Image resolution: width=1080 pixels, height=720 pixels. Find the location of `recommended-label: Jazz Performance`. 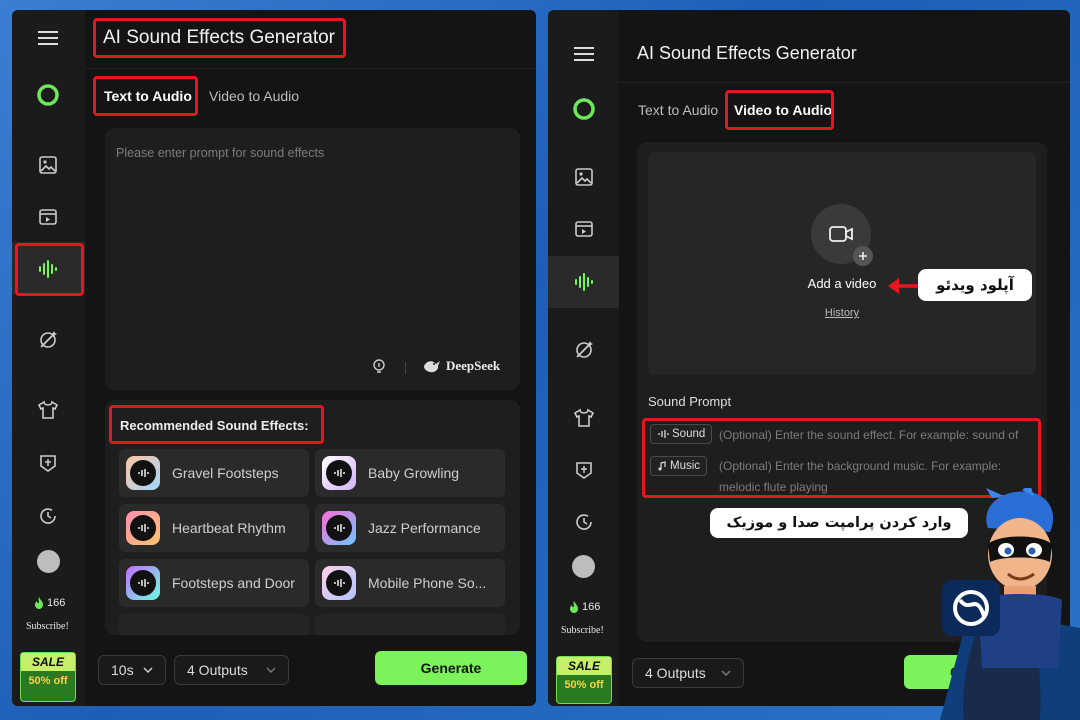

recommended-label: Jazz Performance is located at coordinates (424, 528).